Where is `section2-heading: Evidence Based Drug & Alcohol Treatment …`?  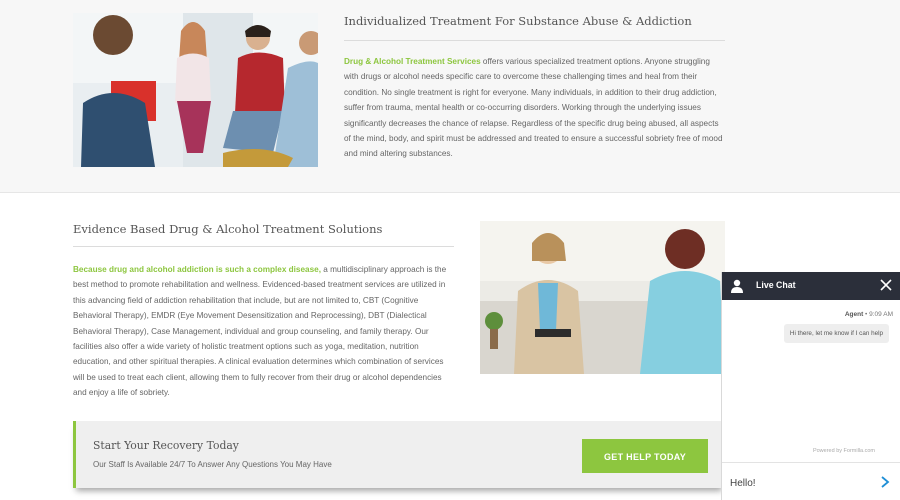
section2-heading: Evidence Based Drug & Alcohol Treatment … is located at coordinates (228, 229).